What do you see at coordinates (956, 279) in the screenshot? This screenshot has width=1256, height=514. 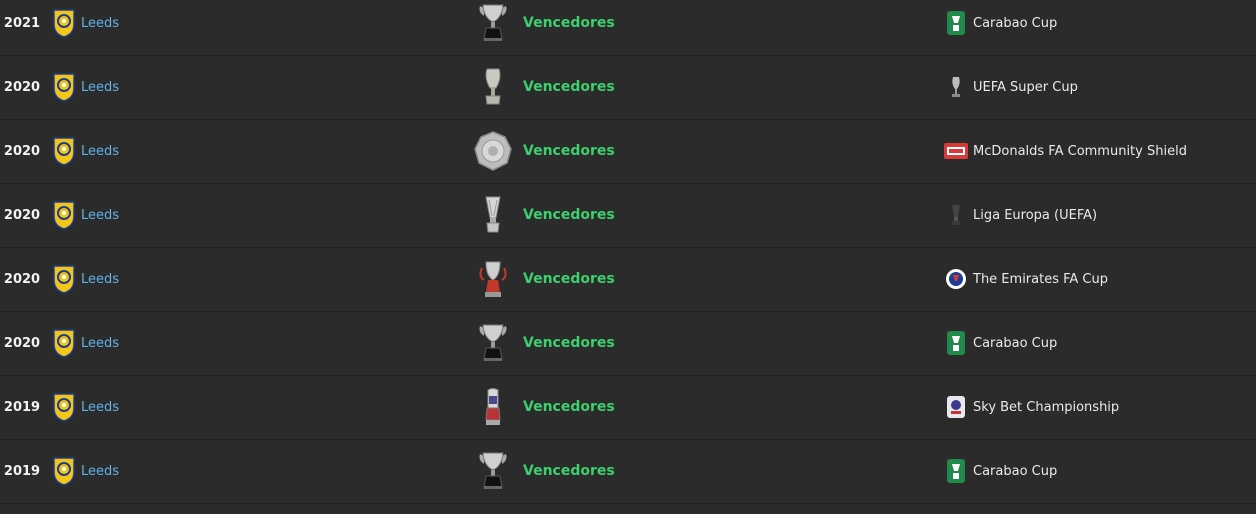 I see `fa-cup-logo-icon` at bounding box center [956, 279].